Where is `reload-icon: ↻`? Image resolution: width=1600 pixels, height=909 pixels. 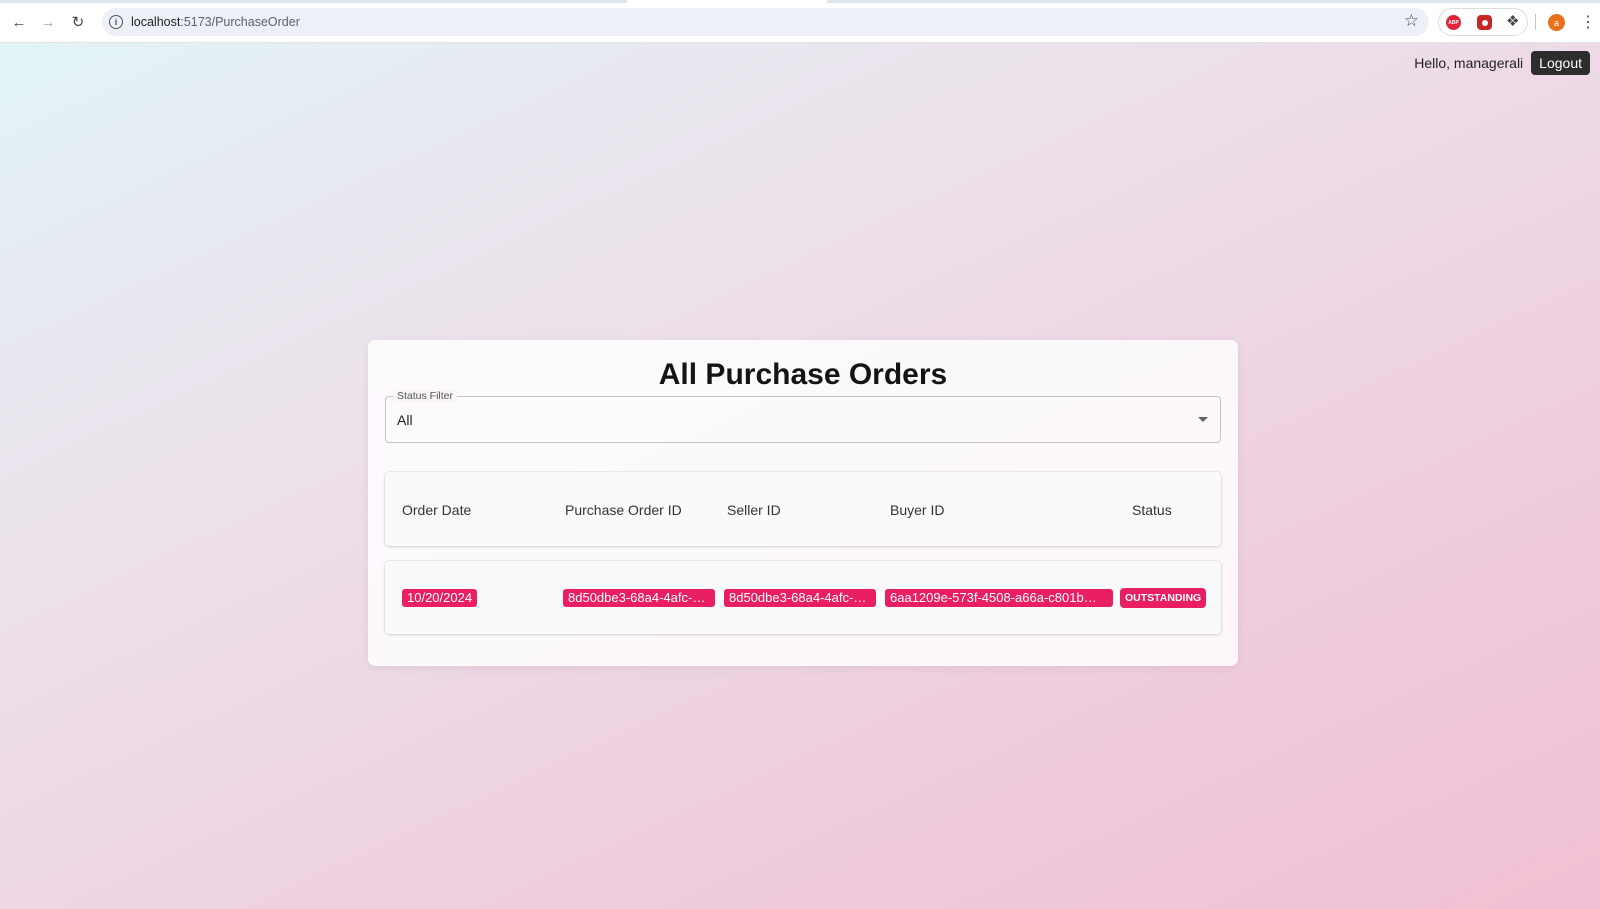 reload-icon: ↻ is located at coordinates (78, 22).